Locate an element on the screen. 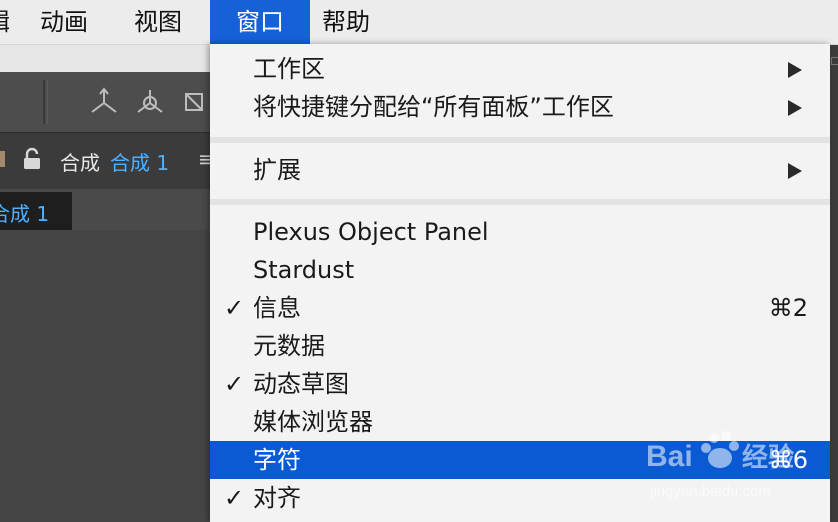 The image size is (838, 522). menu-item-character: 字符 ⌘6 is located at coordinates (520, 460).